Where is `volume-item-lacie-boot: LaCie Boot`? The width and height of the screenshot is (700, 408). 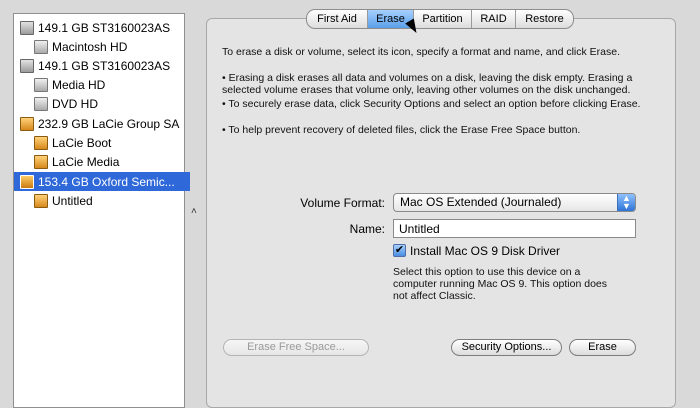 volume-item-lacie-boot: LaCie Boot is located at coordinates (109, 142).